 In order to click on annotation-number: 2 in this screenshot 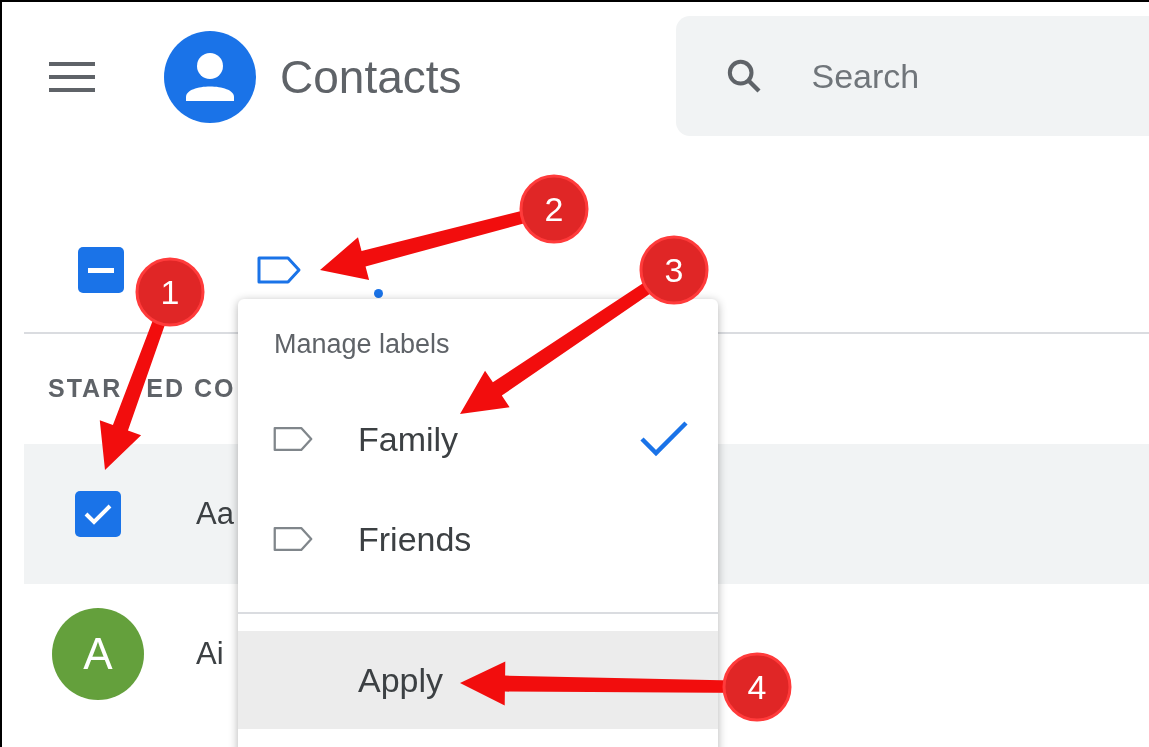, I will do `click(554, 209)`.